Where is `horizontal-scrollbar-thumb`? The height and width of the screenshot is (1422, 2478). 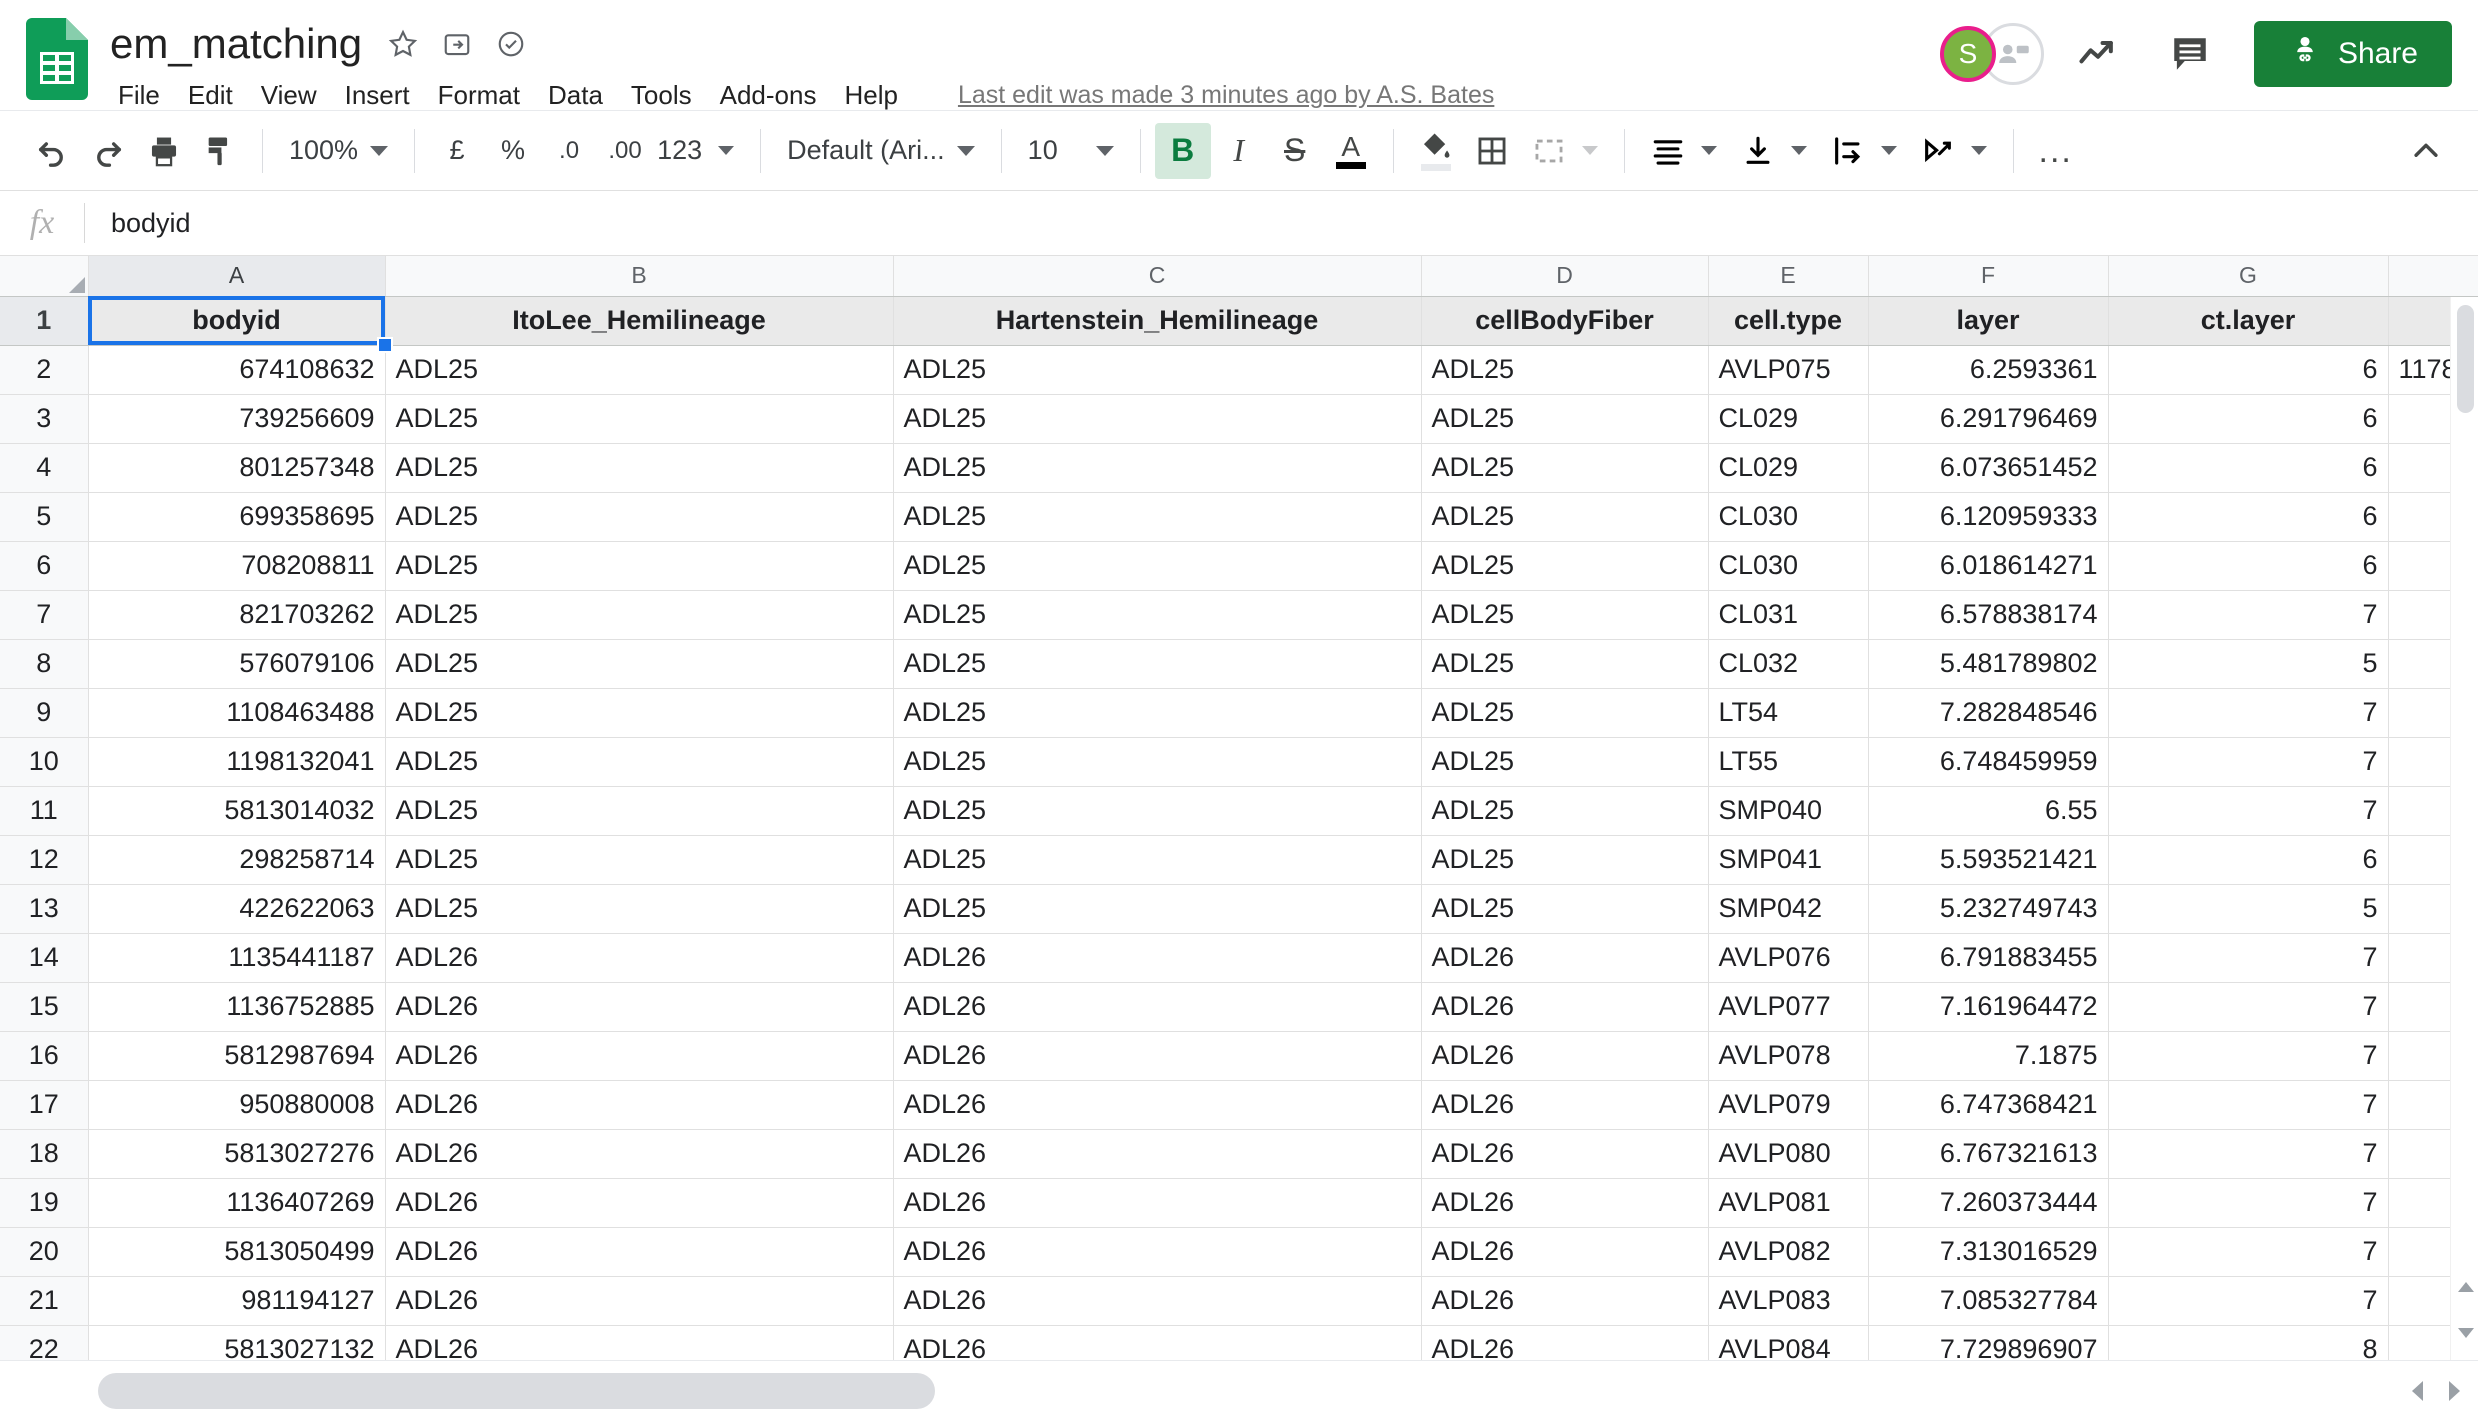
horizontal-scrollbar-thumb is located at coordinates (516, 1390).